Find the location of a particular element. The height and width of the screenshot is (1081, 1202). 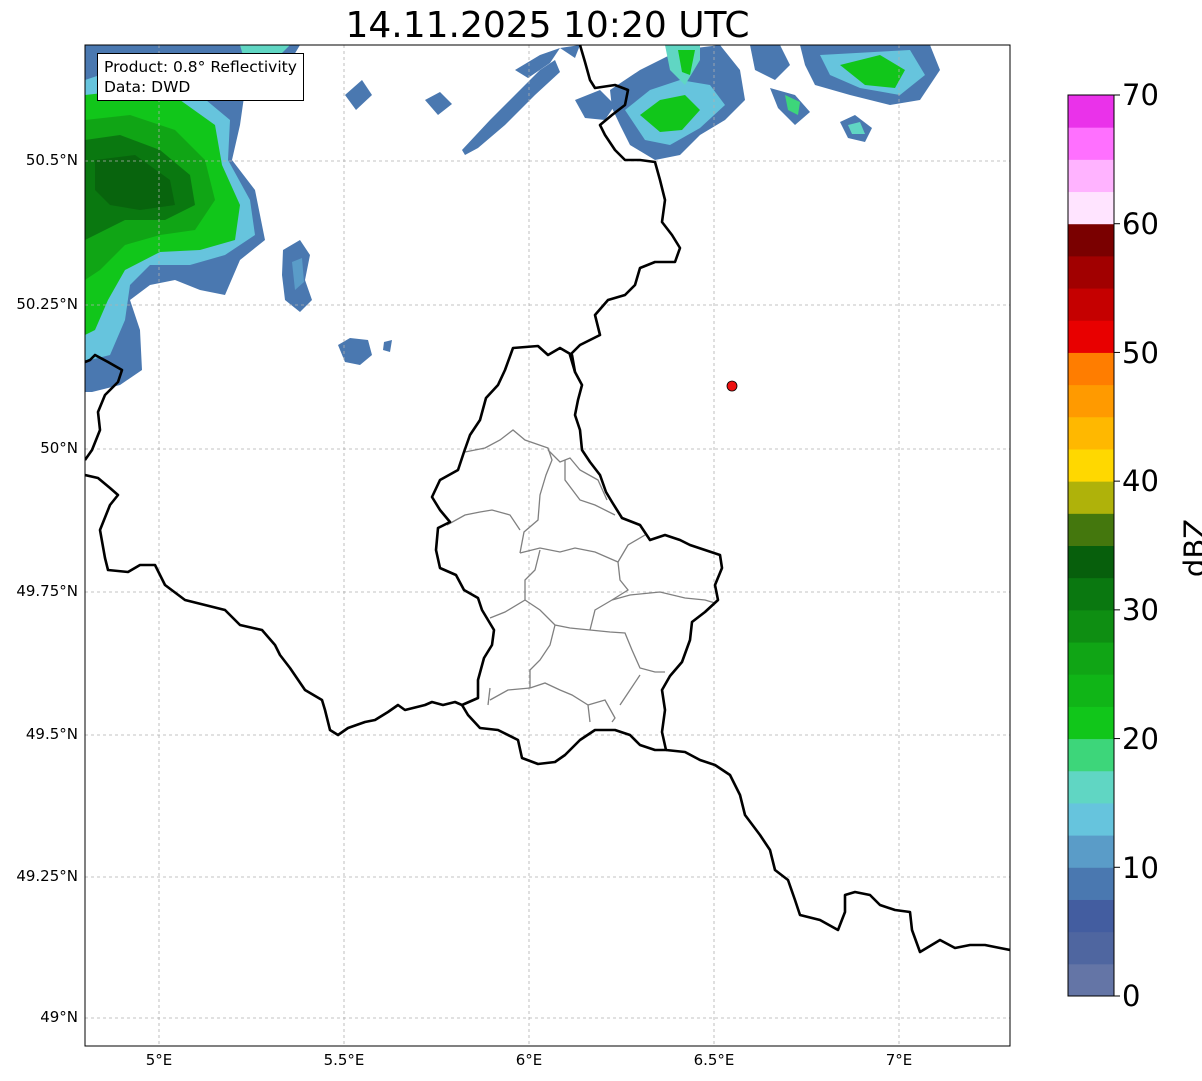

location-marker is located at coordinates (732, 386).